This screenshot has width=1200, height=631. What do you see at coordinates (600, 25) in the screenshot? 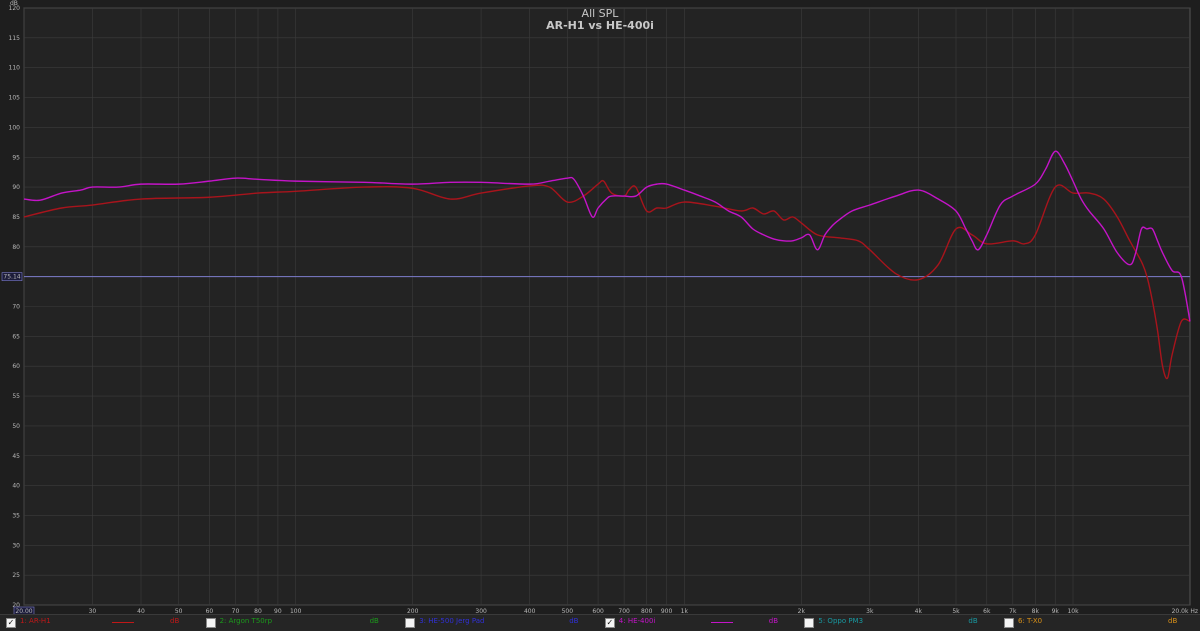
I see `chart-subtitle: AR-H1 vs HE-400i` at bounding box center [600, 25].